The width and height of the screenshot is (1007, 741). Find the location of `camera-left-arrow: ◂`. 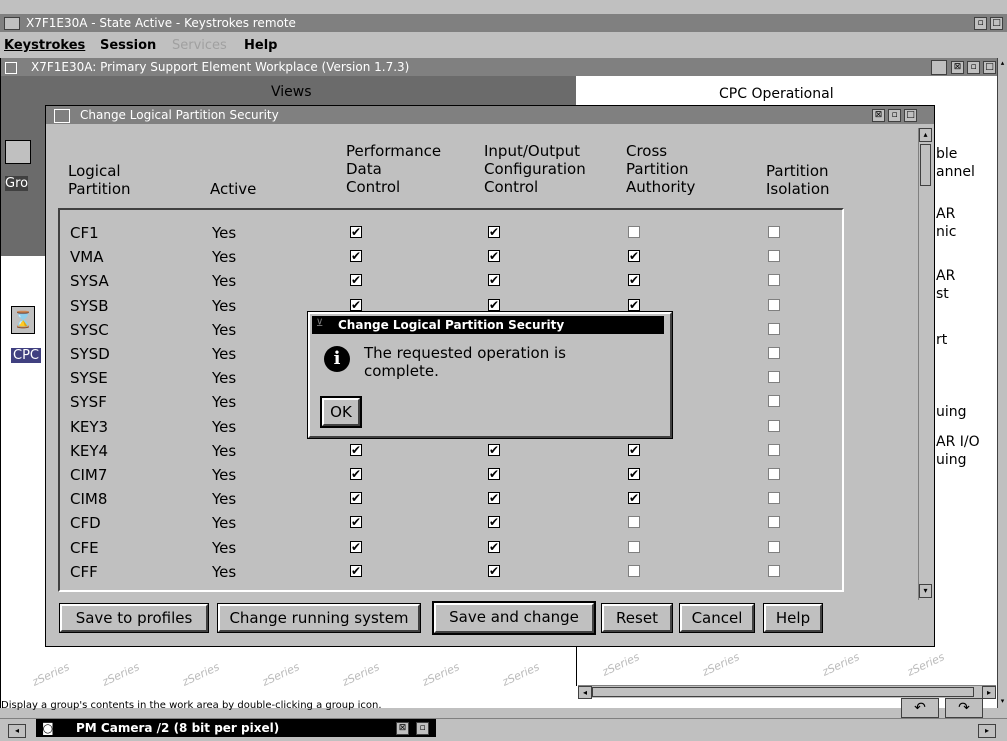

camera-left-arrow: ◂ is located at coordinates (17, 731).